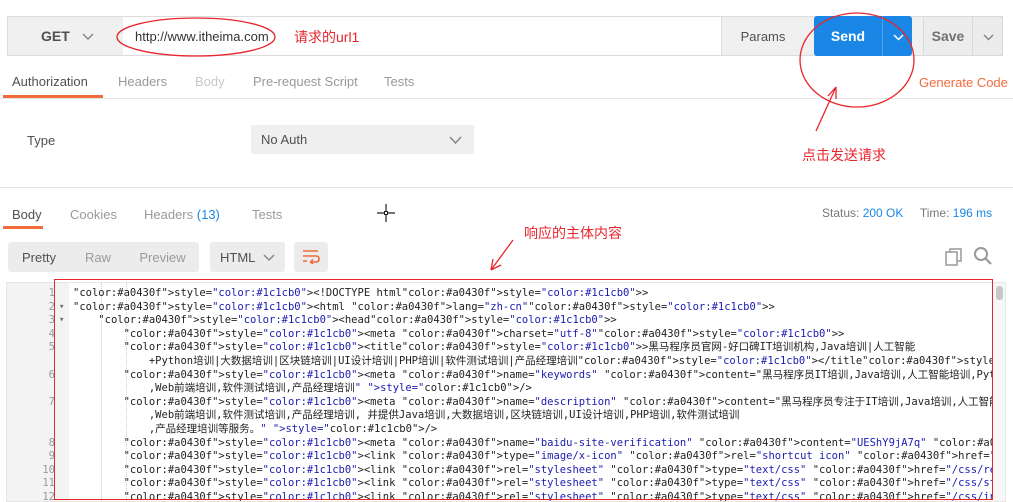 This screenshot has width=1013, height=502. Describe the element at coordinates (826, 109) in the screenshot. I see `send-arrow` at that location.